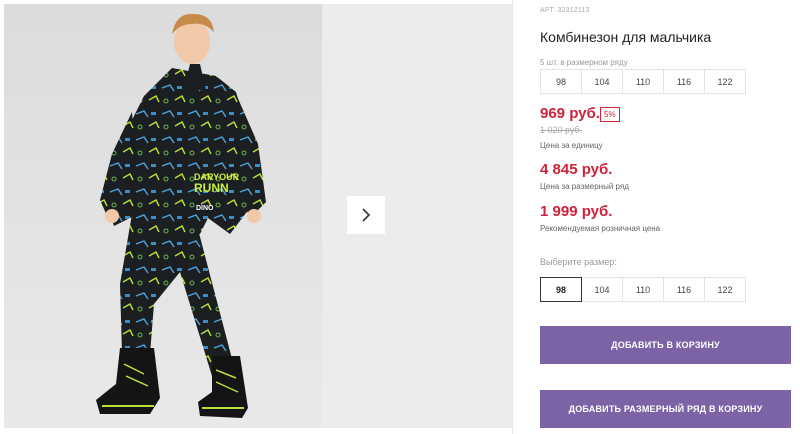  What do you see at coordinates (211, 188) in the screenshot?
I see `svg-text: RUNN` at bounding box center [211, 188].